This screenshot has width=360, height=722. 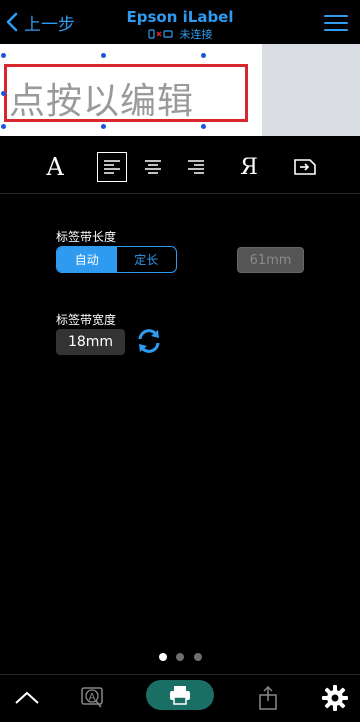 I want to click on reverse-text-icon: Я, so click(x=249, y=167).